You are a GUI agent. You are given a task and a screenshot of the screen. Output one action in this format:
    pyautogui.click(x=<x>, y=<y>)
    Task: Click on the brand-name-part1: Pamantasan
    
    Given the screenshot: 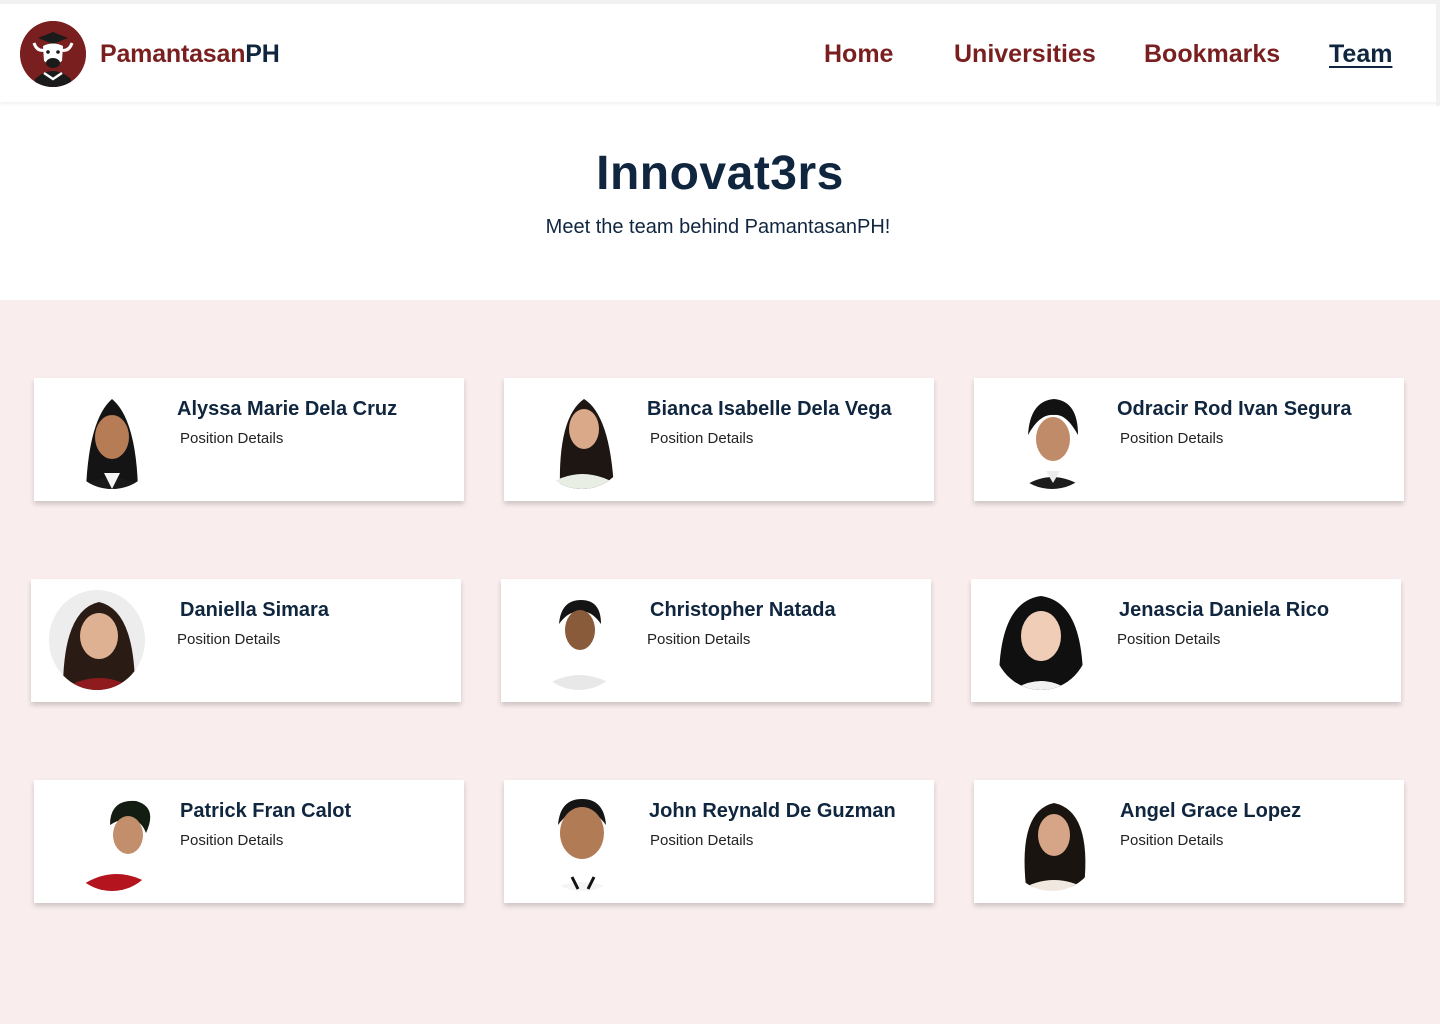 What is the action you would take?
    pyautogui.click(x=173, y=53)
    